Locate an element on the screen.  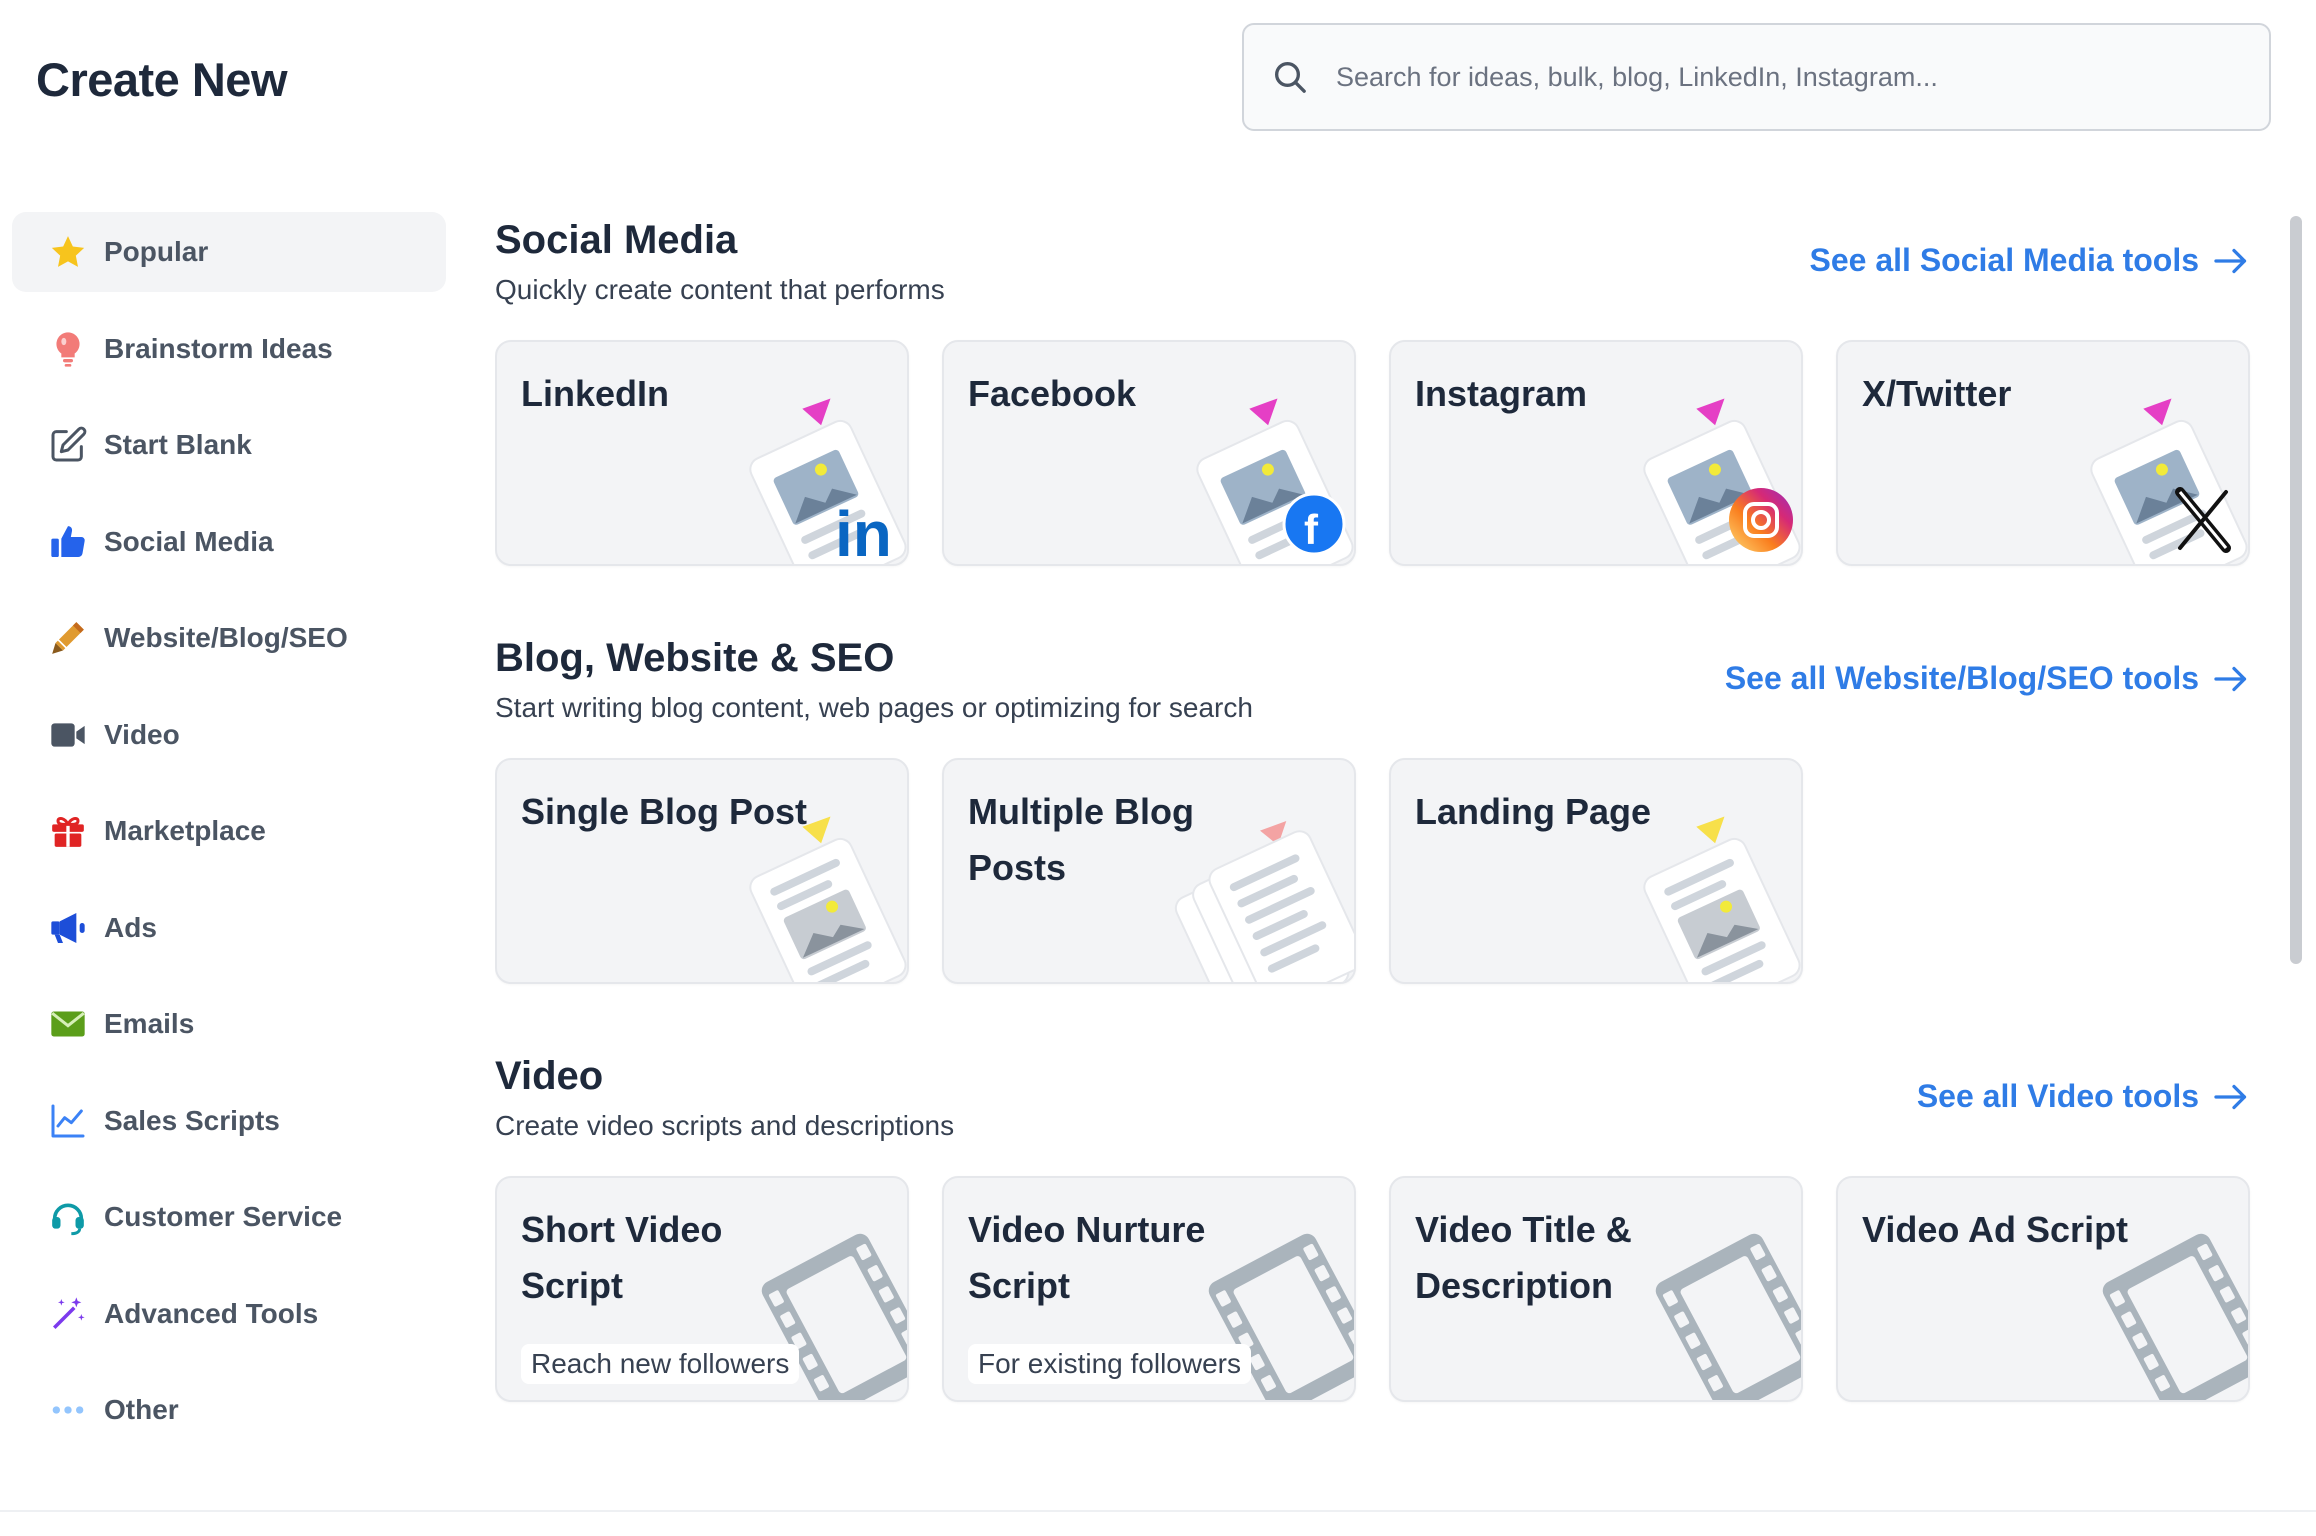
card-title: Video Ad Script is located at coordinates (1995, 1229).